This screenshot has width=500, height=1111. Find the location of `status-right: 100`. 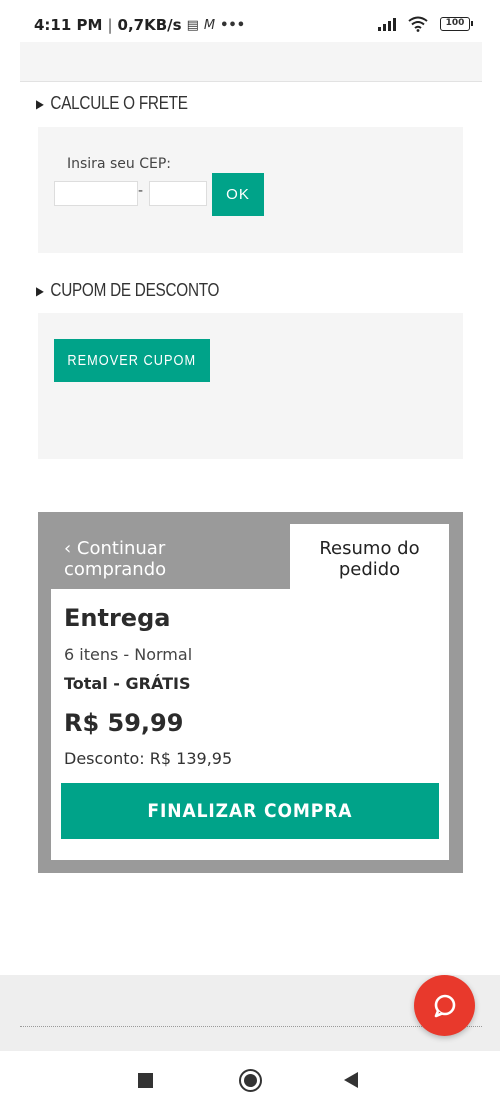

status-right: 100 is located at coordinates (425, 24).